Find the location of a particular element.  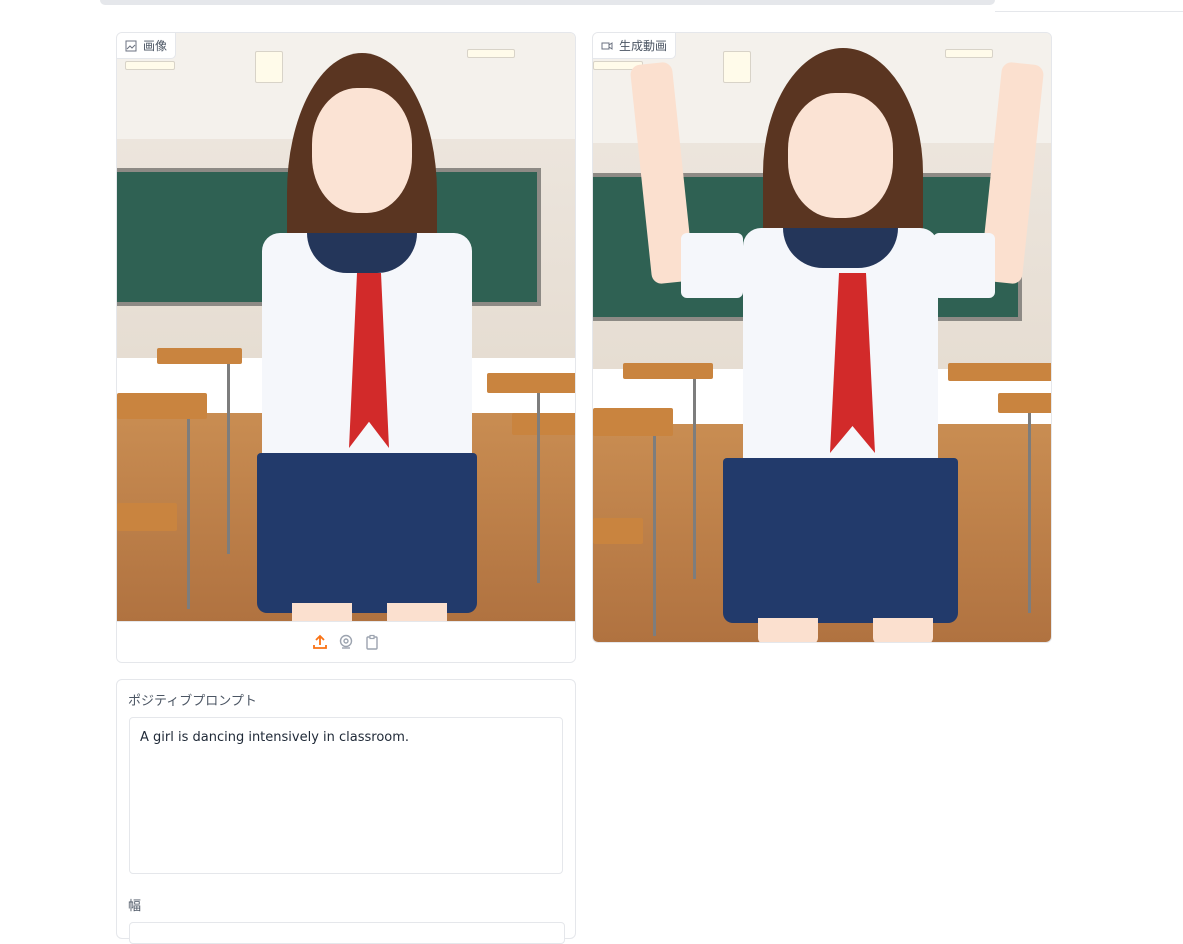

width-input is located at coordinates (347, 933).